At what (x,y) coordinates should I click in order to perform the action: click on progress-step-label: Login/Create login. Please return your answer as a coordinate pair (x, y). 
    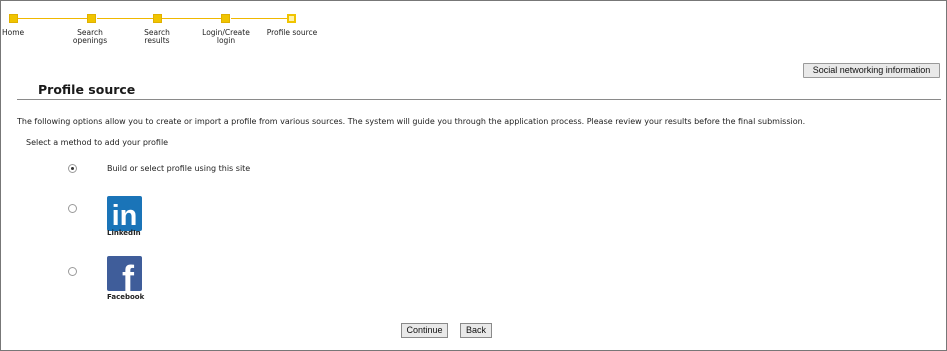
    Looking at the image, I should click on (226, 36).